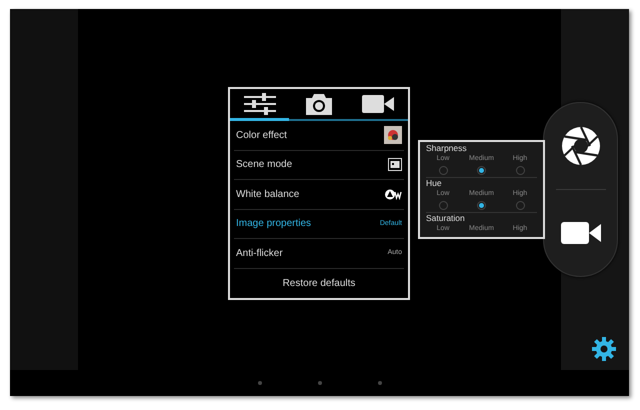 The height and width of the screenshot is (410, 640). I want to click on property-label: Hue, so click(434, 183).